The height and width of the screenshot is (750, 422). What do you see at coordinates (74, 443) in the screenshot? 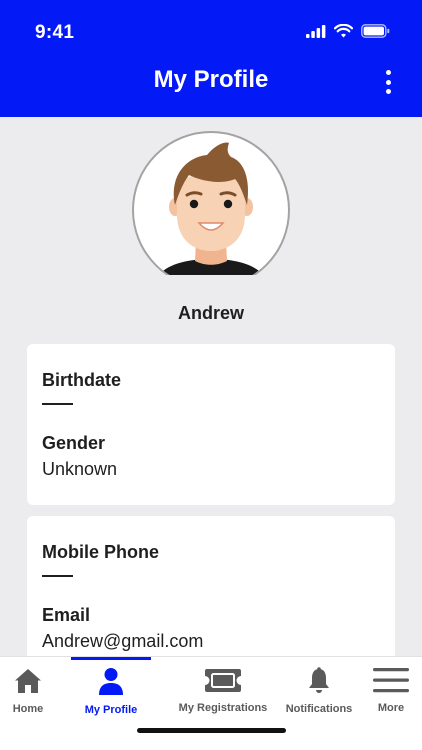
I see `gender-label: Gender` at bounding box center [74, 443].